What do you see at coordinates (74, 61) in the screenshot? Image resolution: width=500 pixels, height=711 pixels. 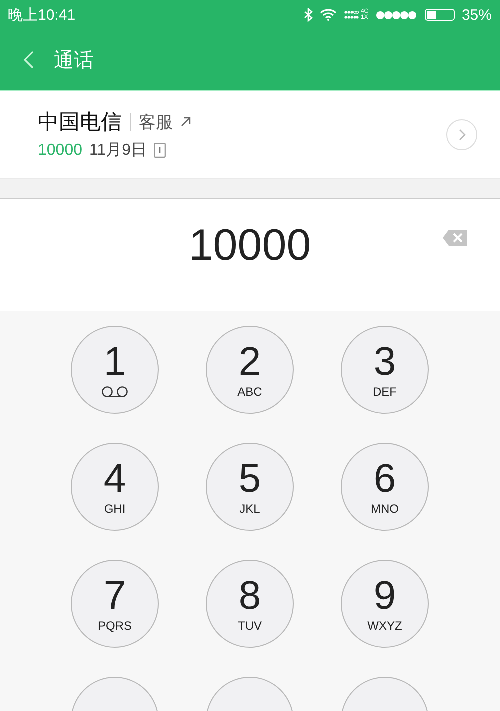 I see `page-title: 通话` at bounding box center [74, 61].